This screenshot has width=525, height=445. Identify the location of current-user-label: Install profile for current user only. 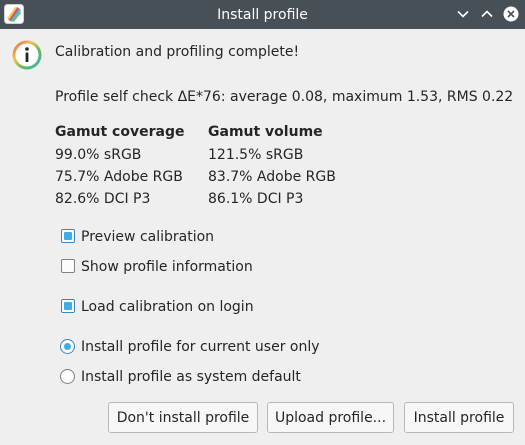
(200, 347).